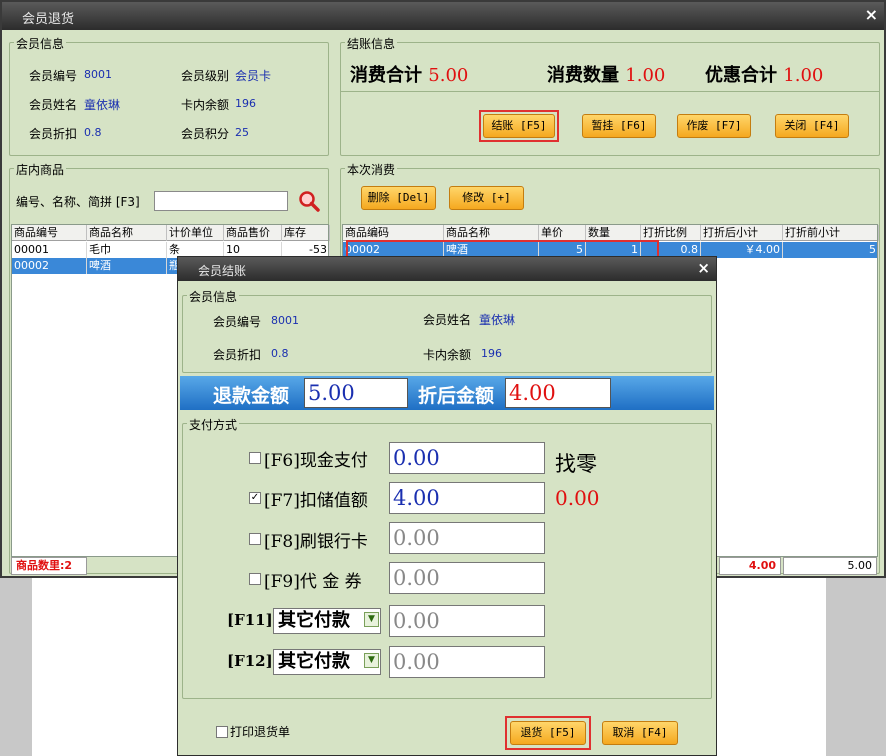 The height and width of the screenshot is (756, 886). Describe the element at coordinates (127, 266) in the screenshot. I see `cell-goods-name: 啤酒` at that location.